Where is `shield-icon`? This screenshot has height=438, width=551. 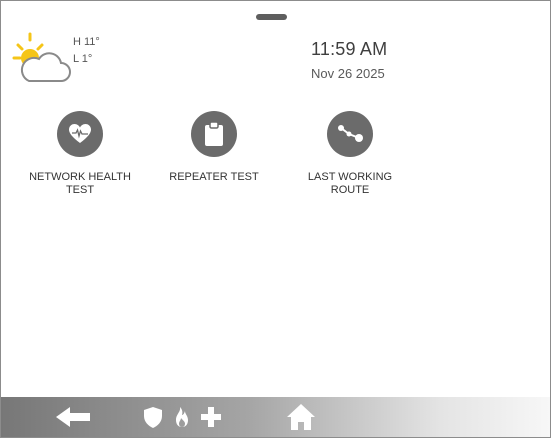
shield-icon is located at coordinates (153, 417).